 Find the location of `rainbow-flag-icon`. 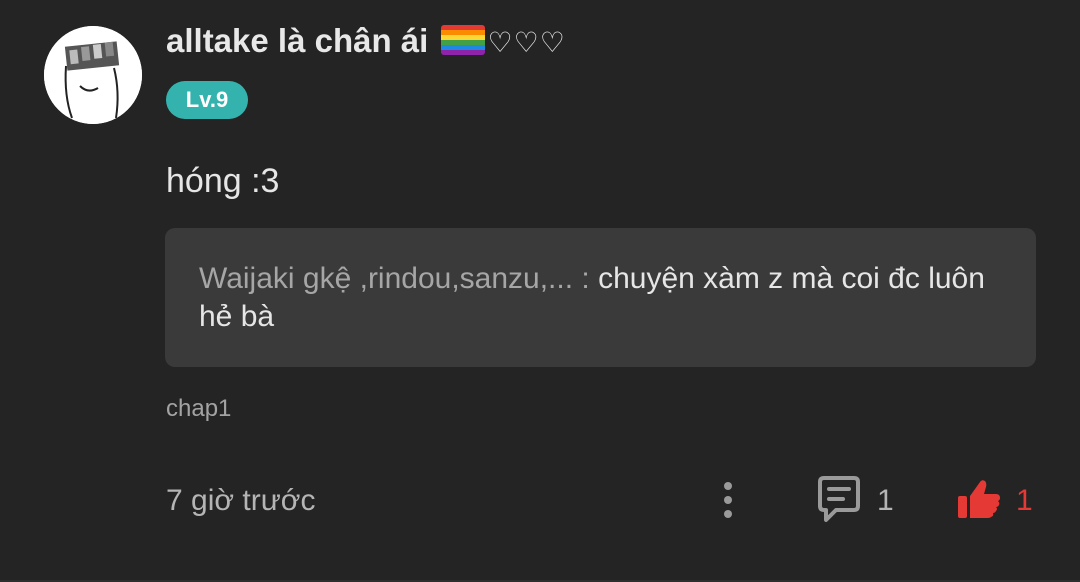

rainbow-flag-icon is located at coordinates (463, 40).